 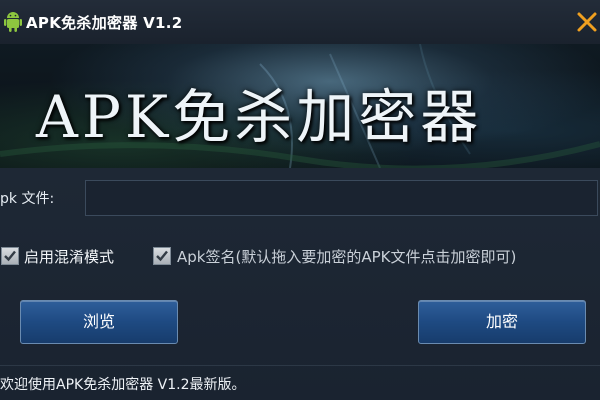 I want to click on browse-button: 浏览, so click(x=99, y=322).